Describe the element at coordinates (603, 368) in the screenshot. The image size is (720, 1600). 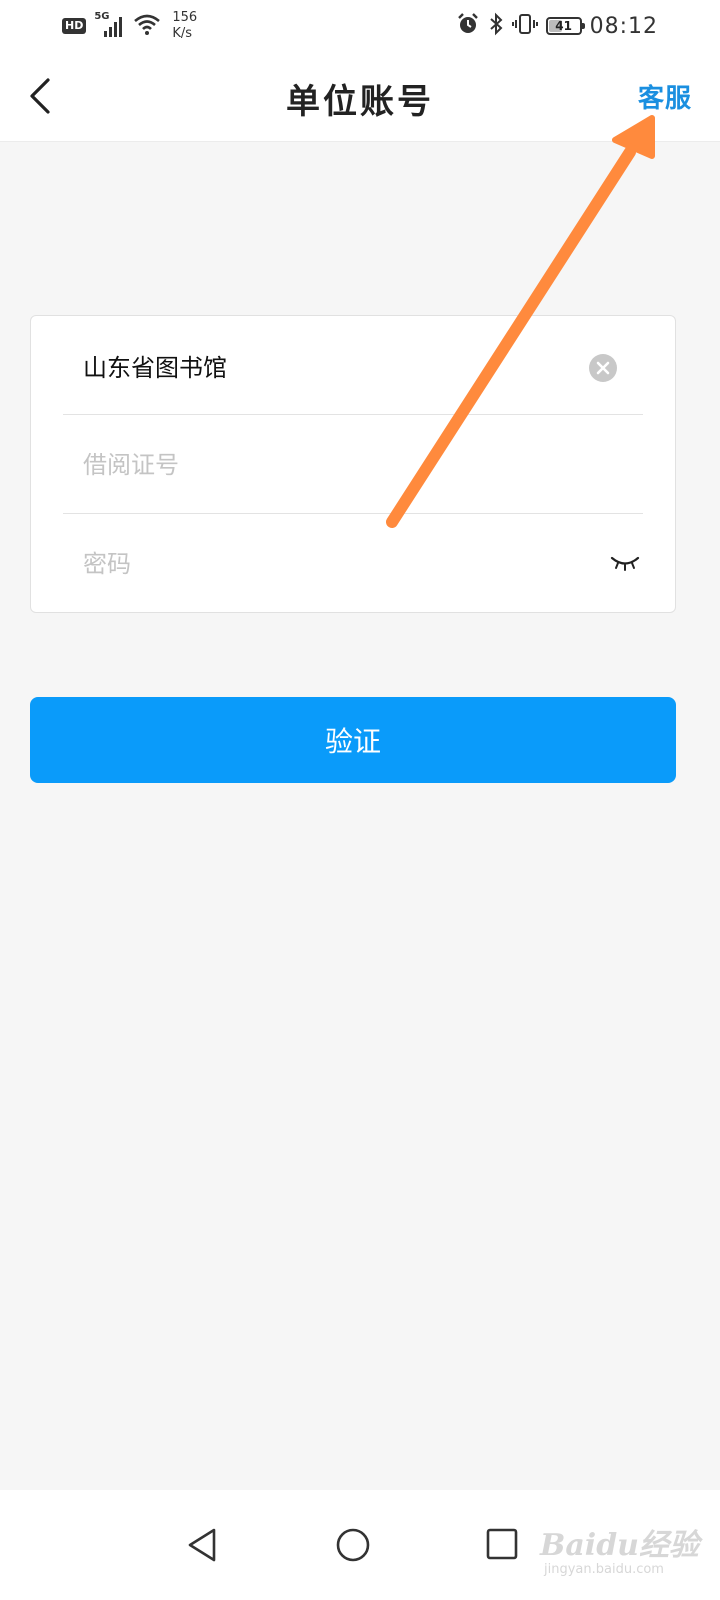
I see `clear-icon` at that location.